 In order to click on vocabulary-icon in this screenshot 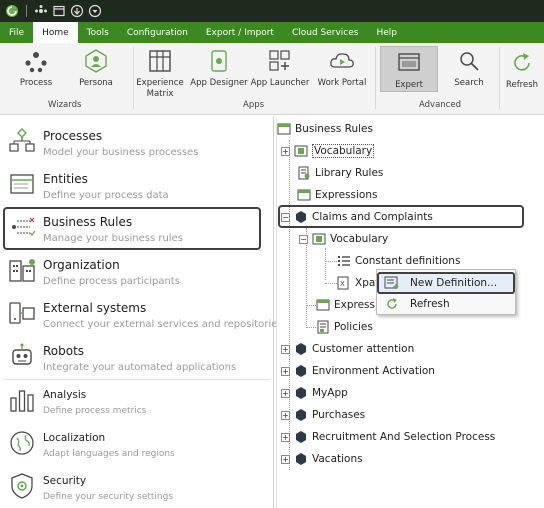, I will do `click(301, 151)`.